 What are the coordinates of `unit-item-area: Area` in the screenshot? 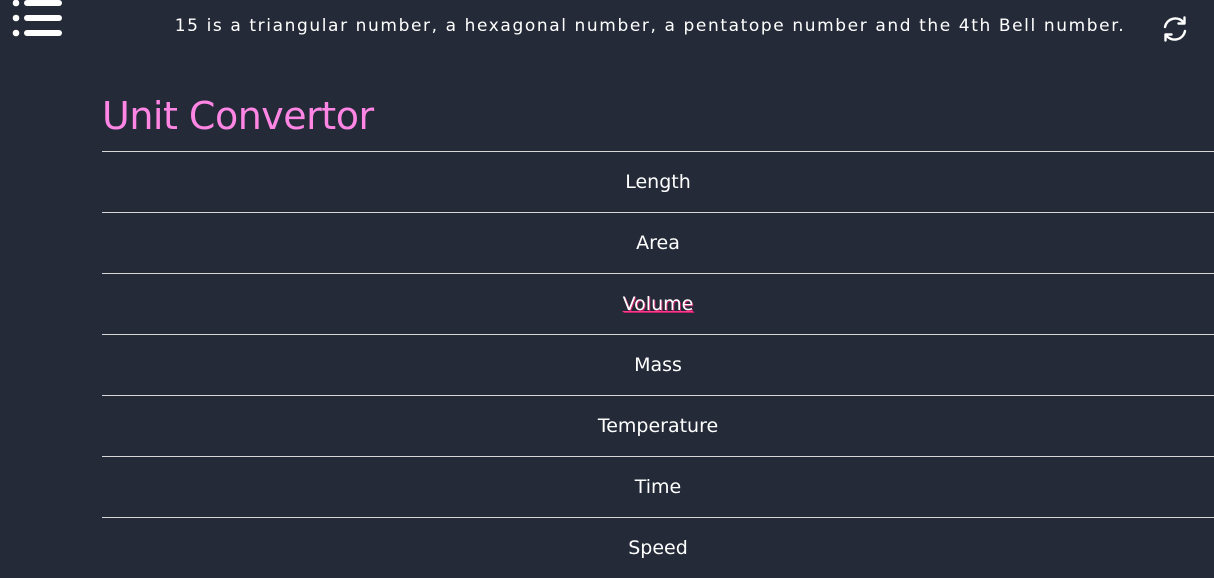 It's located at (658, 242).